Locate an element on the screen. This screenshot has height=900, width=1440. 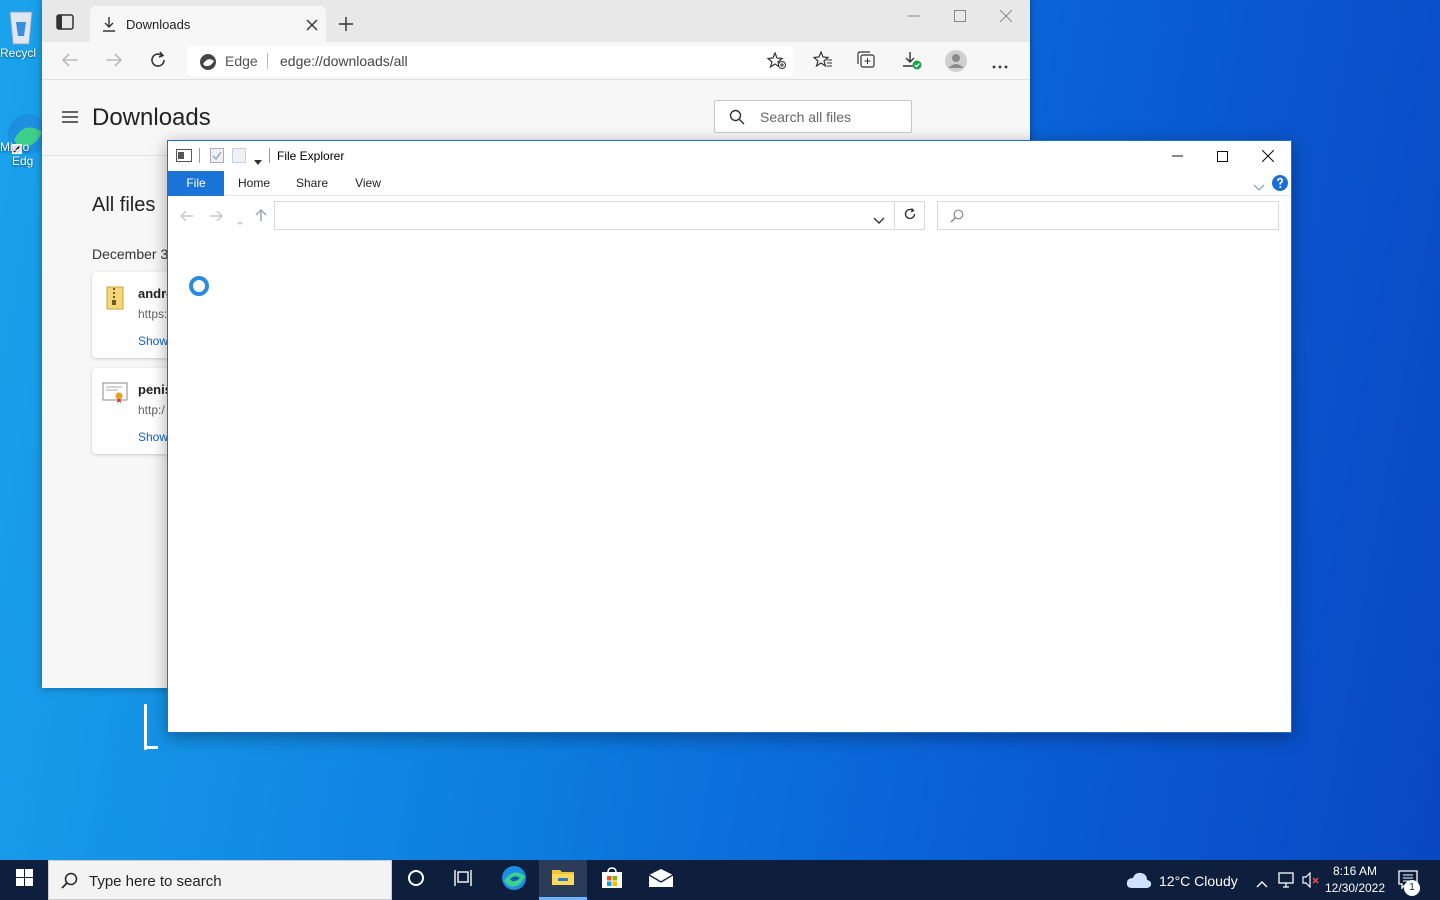
explorer-navigation-bar is located at coordinates (729, 216).